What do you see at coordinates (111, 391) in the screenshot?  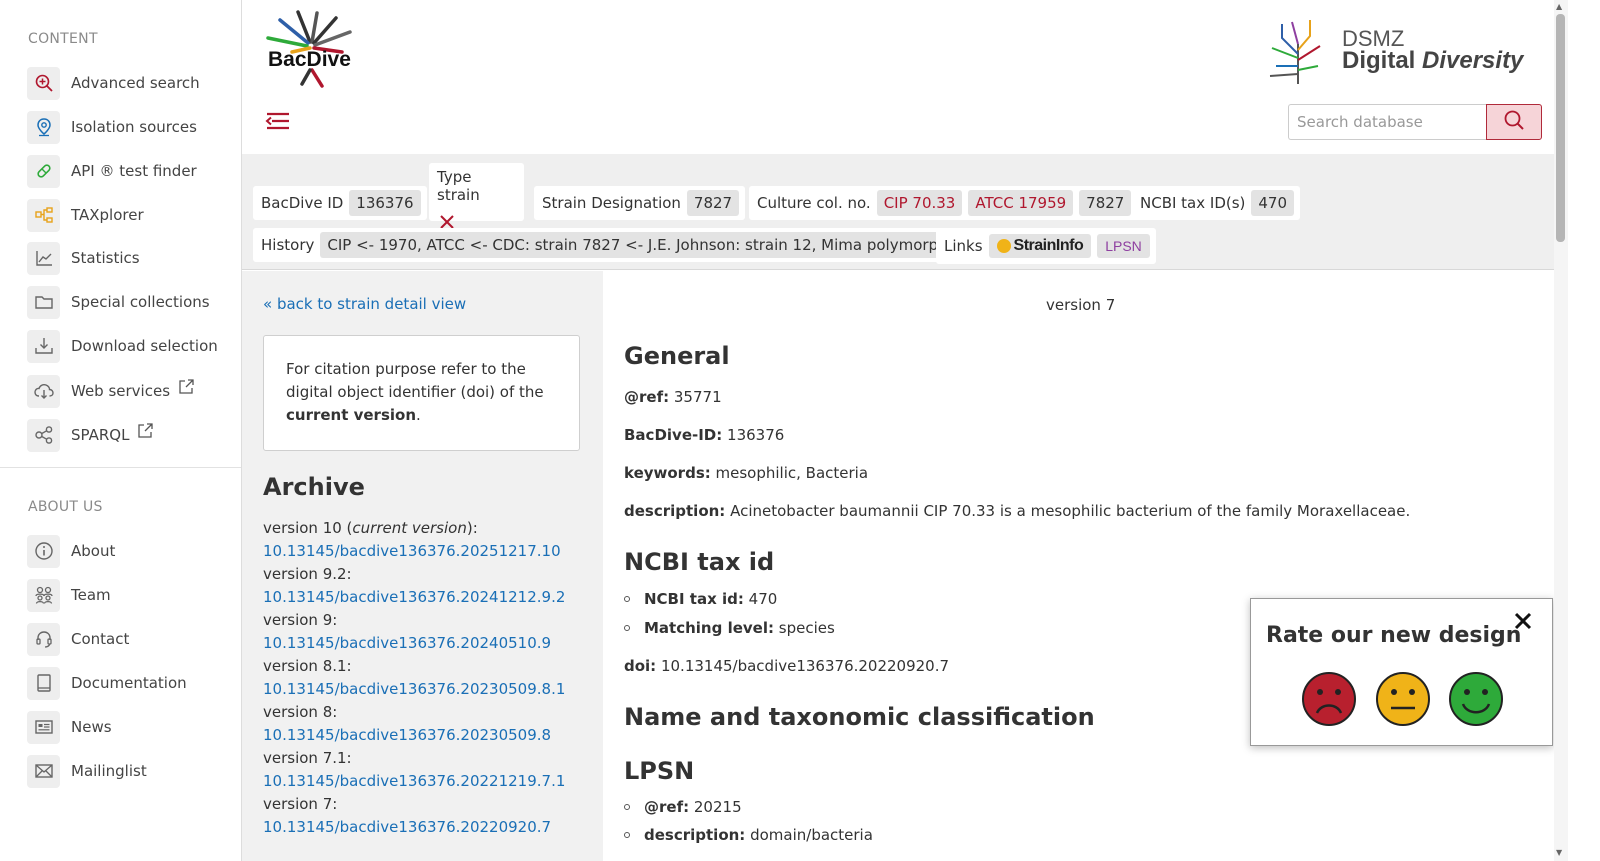 I see `sidebar-item-web-services: Web services` at bounding box center [111, 391].